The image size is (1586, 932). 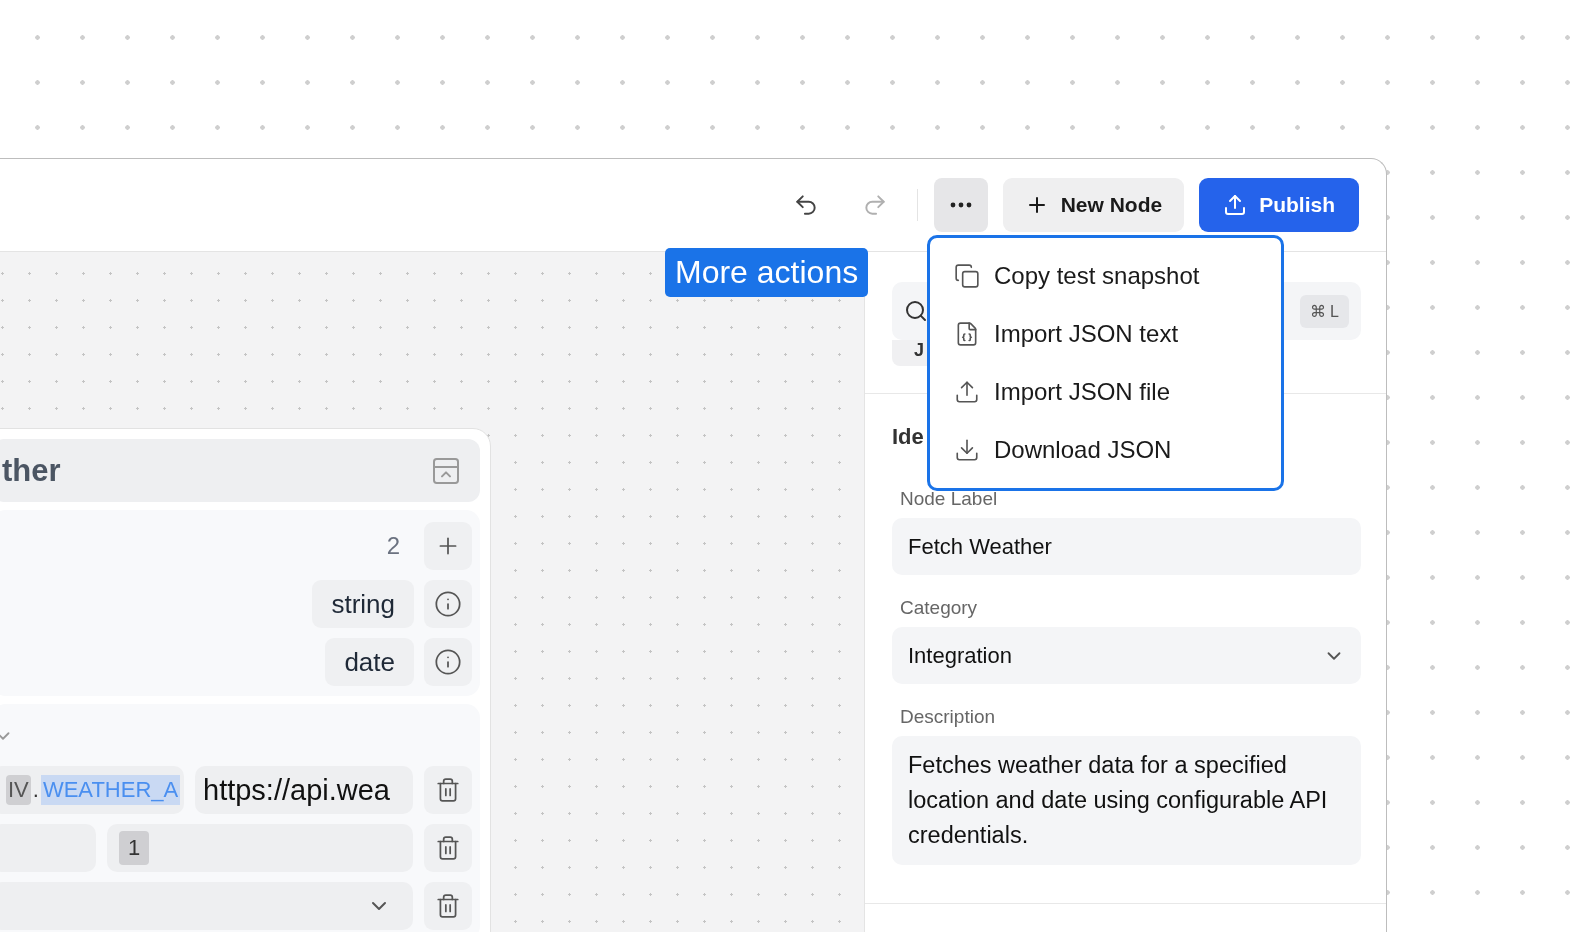 I want to click on menu-item: Copy test snapshot, so click(x=1105, y=276).